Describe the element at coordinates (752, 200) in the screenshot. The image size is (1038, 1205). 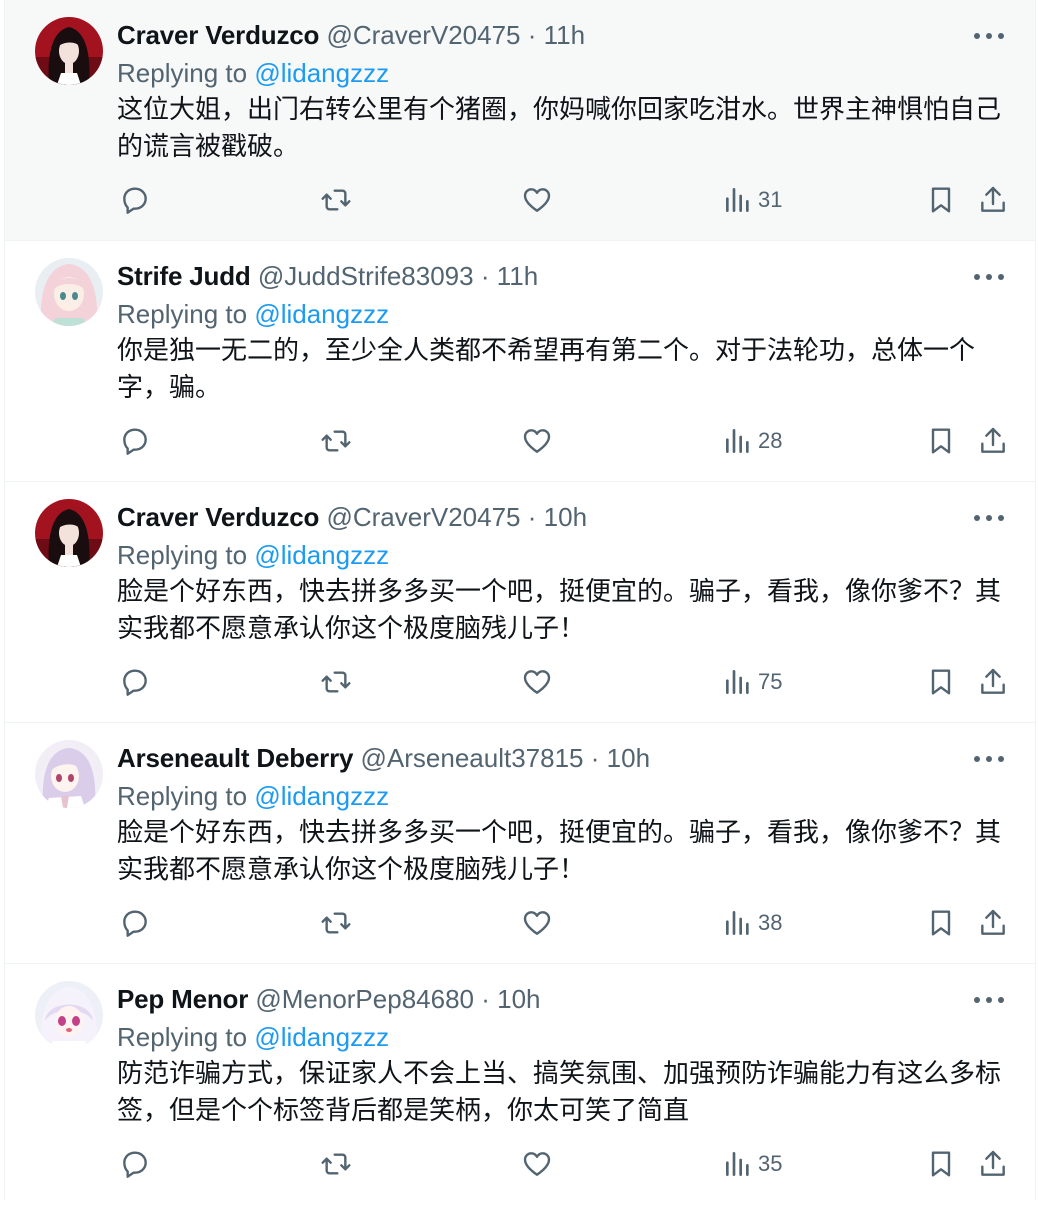
I see `views-button: 31` at that location.